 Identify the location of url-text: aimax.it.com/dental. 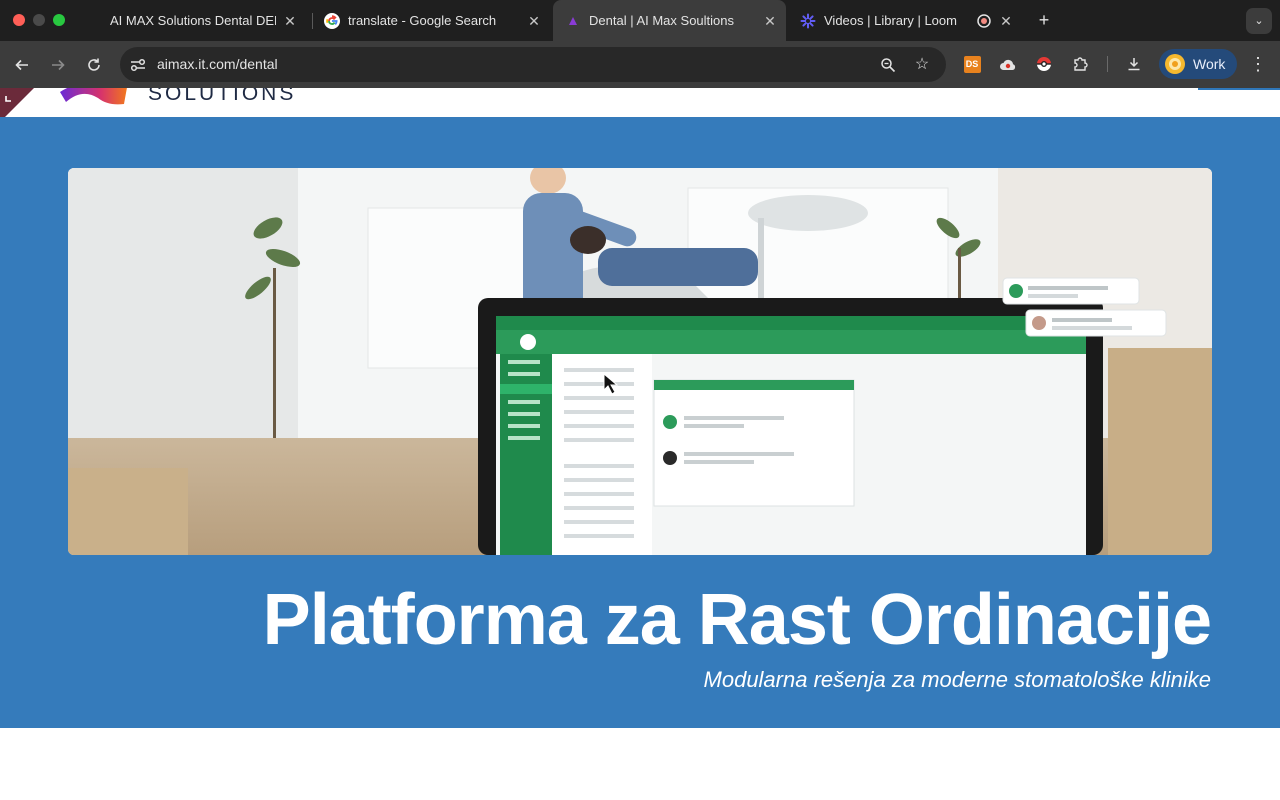
(217, 64).